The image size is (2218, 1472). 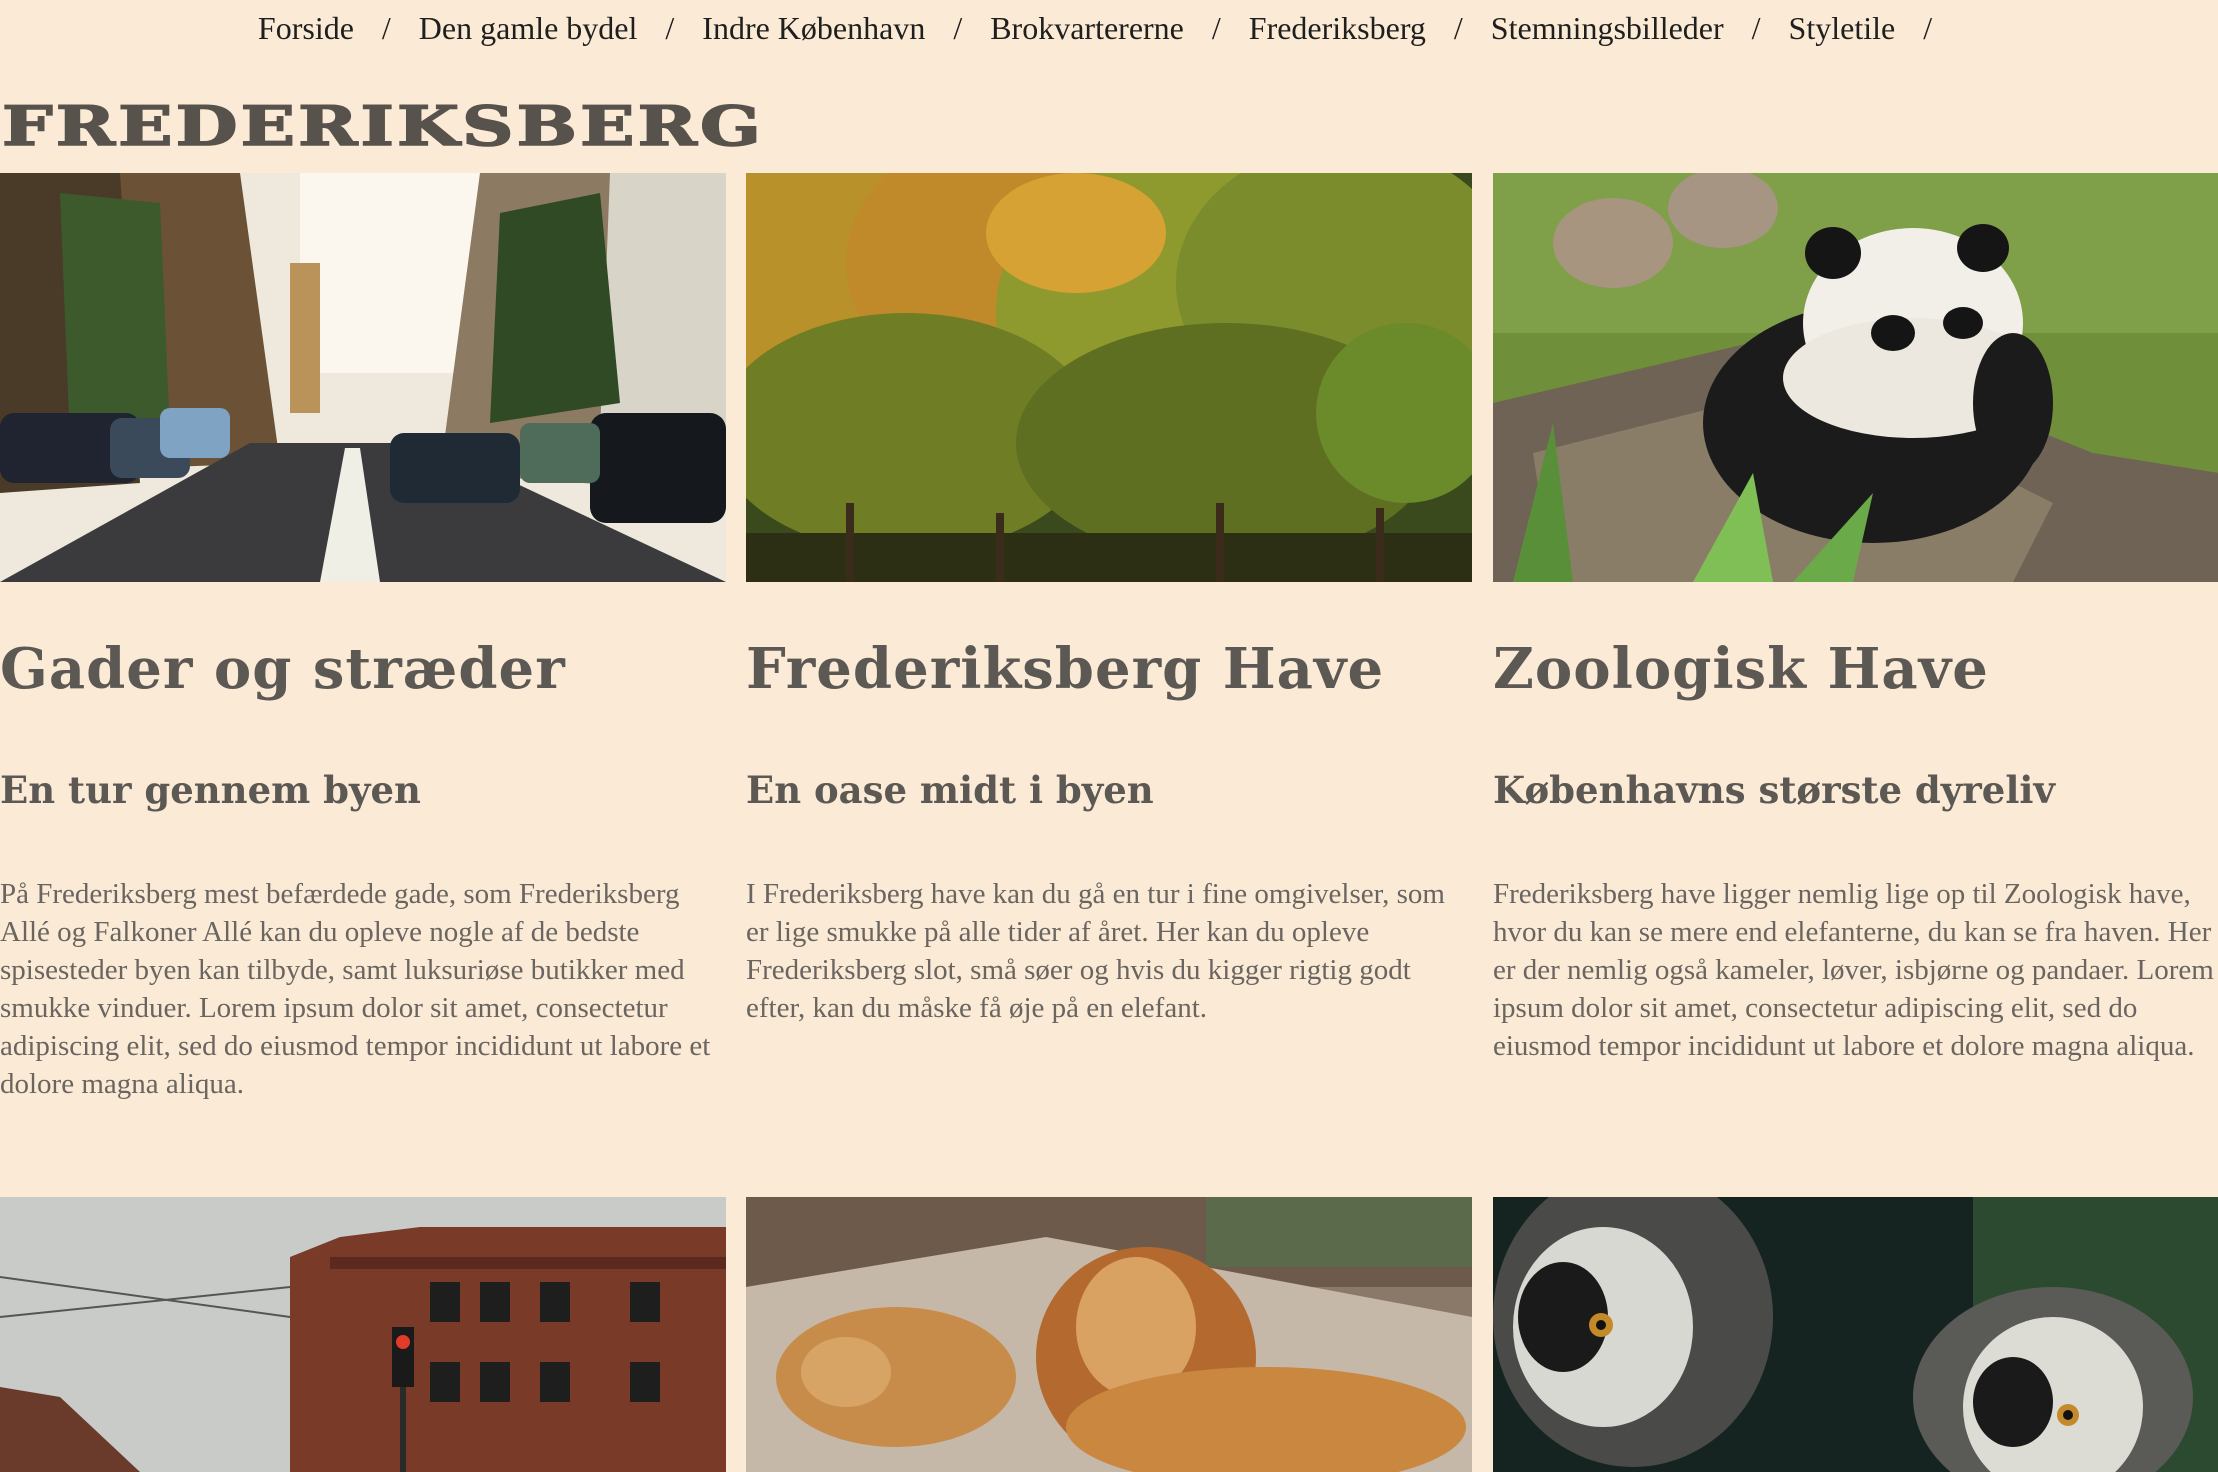 What do you see at coordinates (1855, 377) in the screenshot?
I see `panda-photo` at bounding box center [1855, 377].